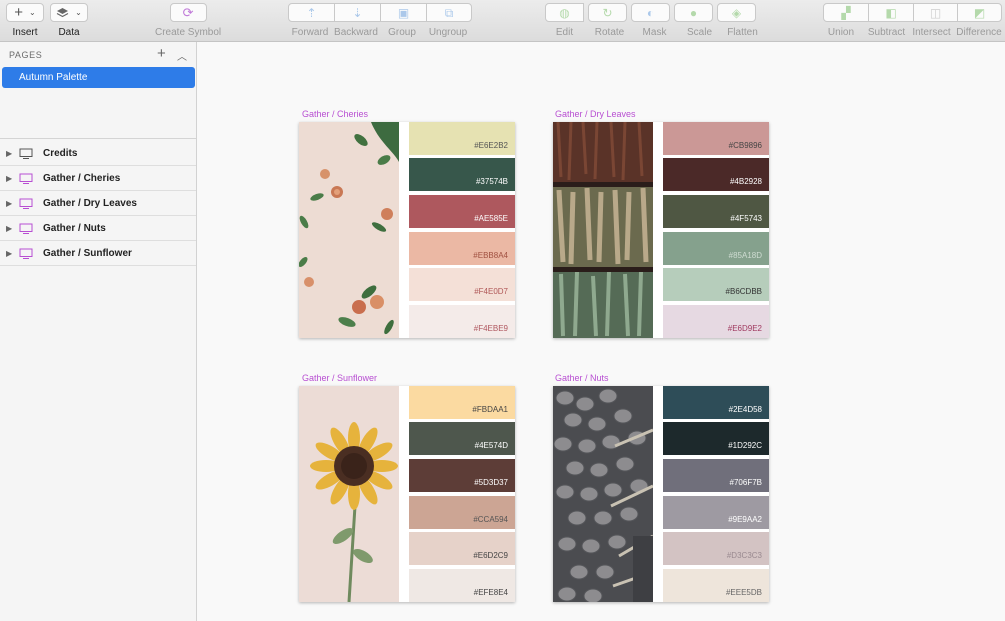 The image size is (1005, 621). I want to click on swatch: #B6CDBB, so click(716, 284).